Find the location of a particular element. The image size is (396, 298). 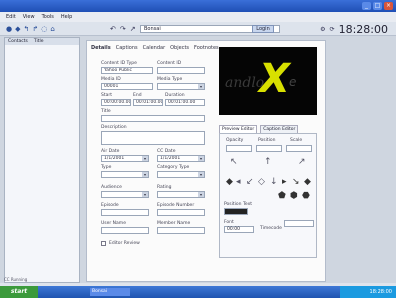

tab-captions: Captions is located at coordinates (127, 48).